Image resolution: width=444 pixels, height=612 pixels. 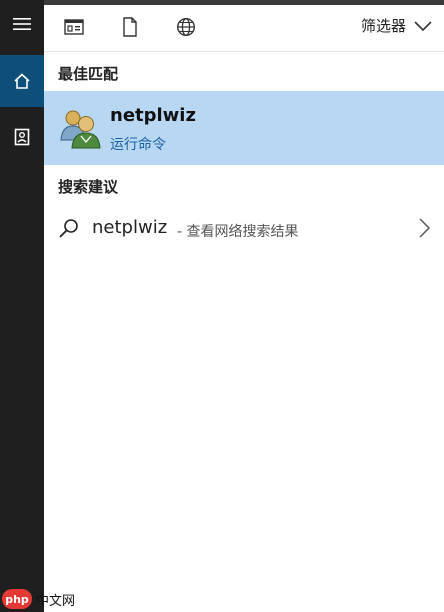 I want to click on filter-label: 筛选器, so click(x=383, y=26).